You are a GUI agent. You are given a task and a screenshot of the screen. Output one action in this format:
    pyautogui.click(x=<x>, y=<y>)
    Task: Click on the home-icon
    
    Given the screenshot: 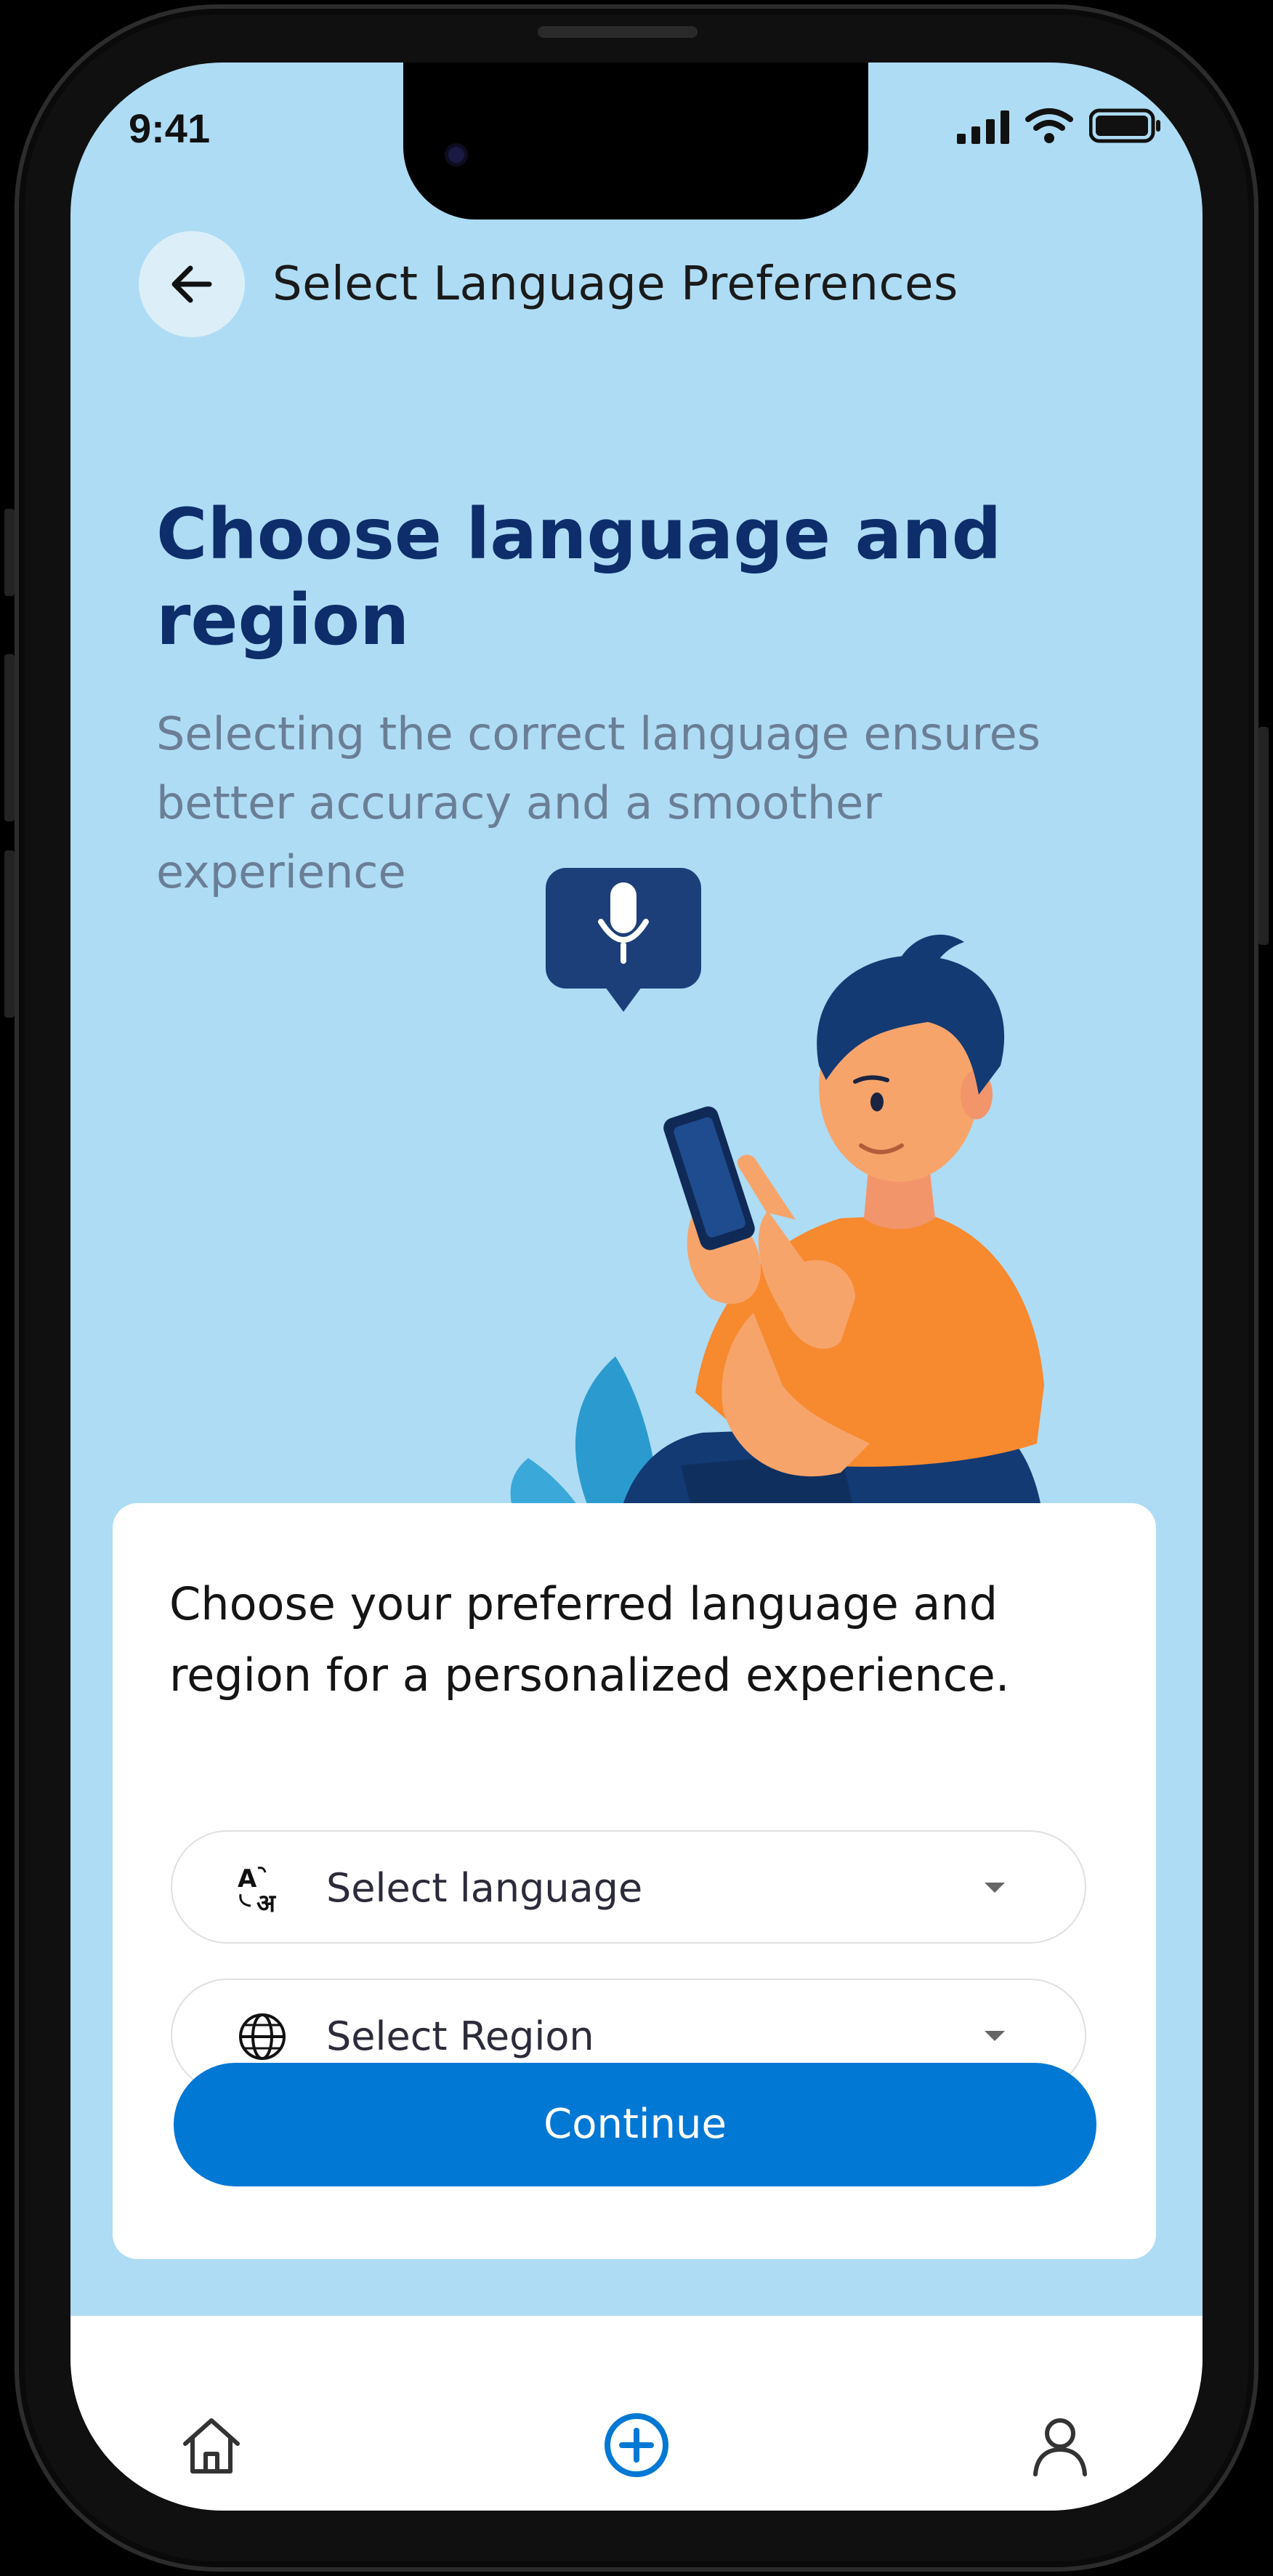 What is the action you would take?
    pyautogui.click(x=212, y=2445)
    